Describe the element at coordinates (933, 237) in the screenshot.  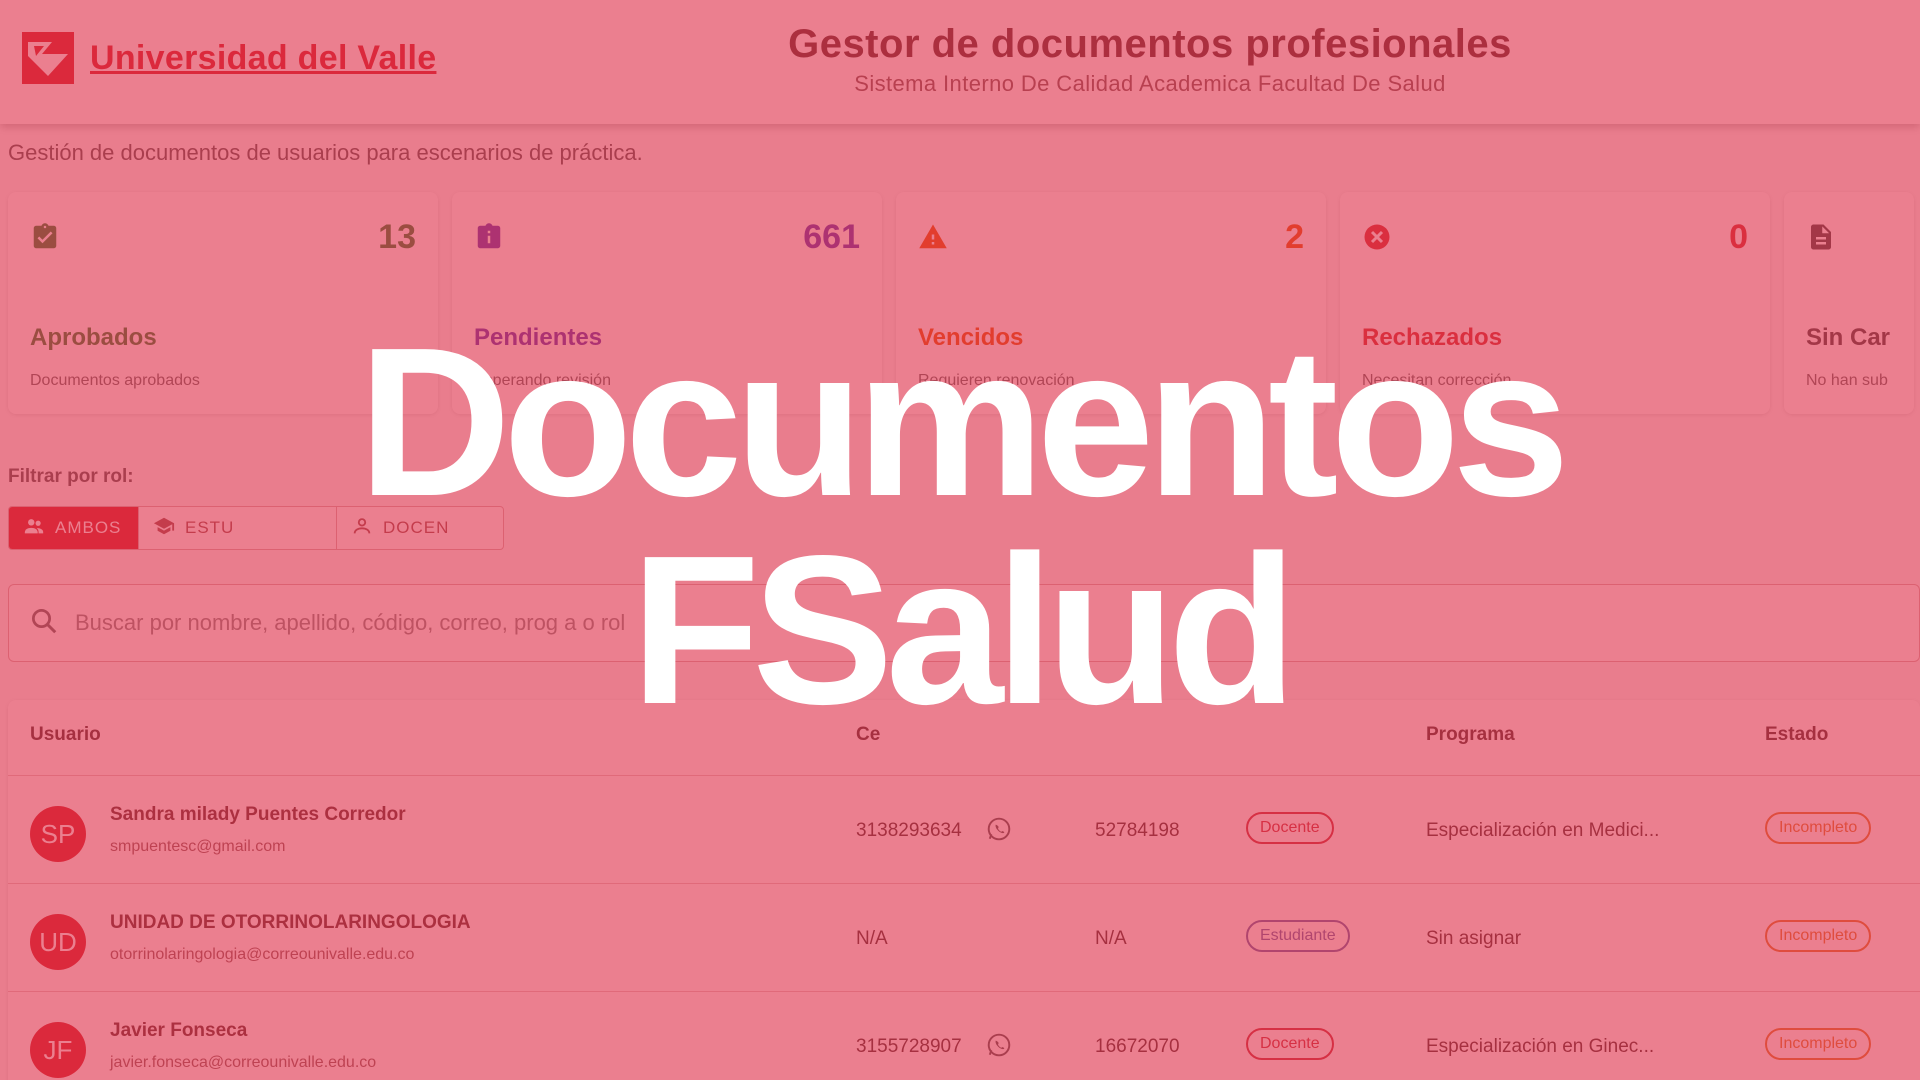
I see `warning-icon` at that location.